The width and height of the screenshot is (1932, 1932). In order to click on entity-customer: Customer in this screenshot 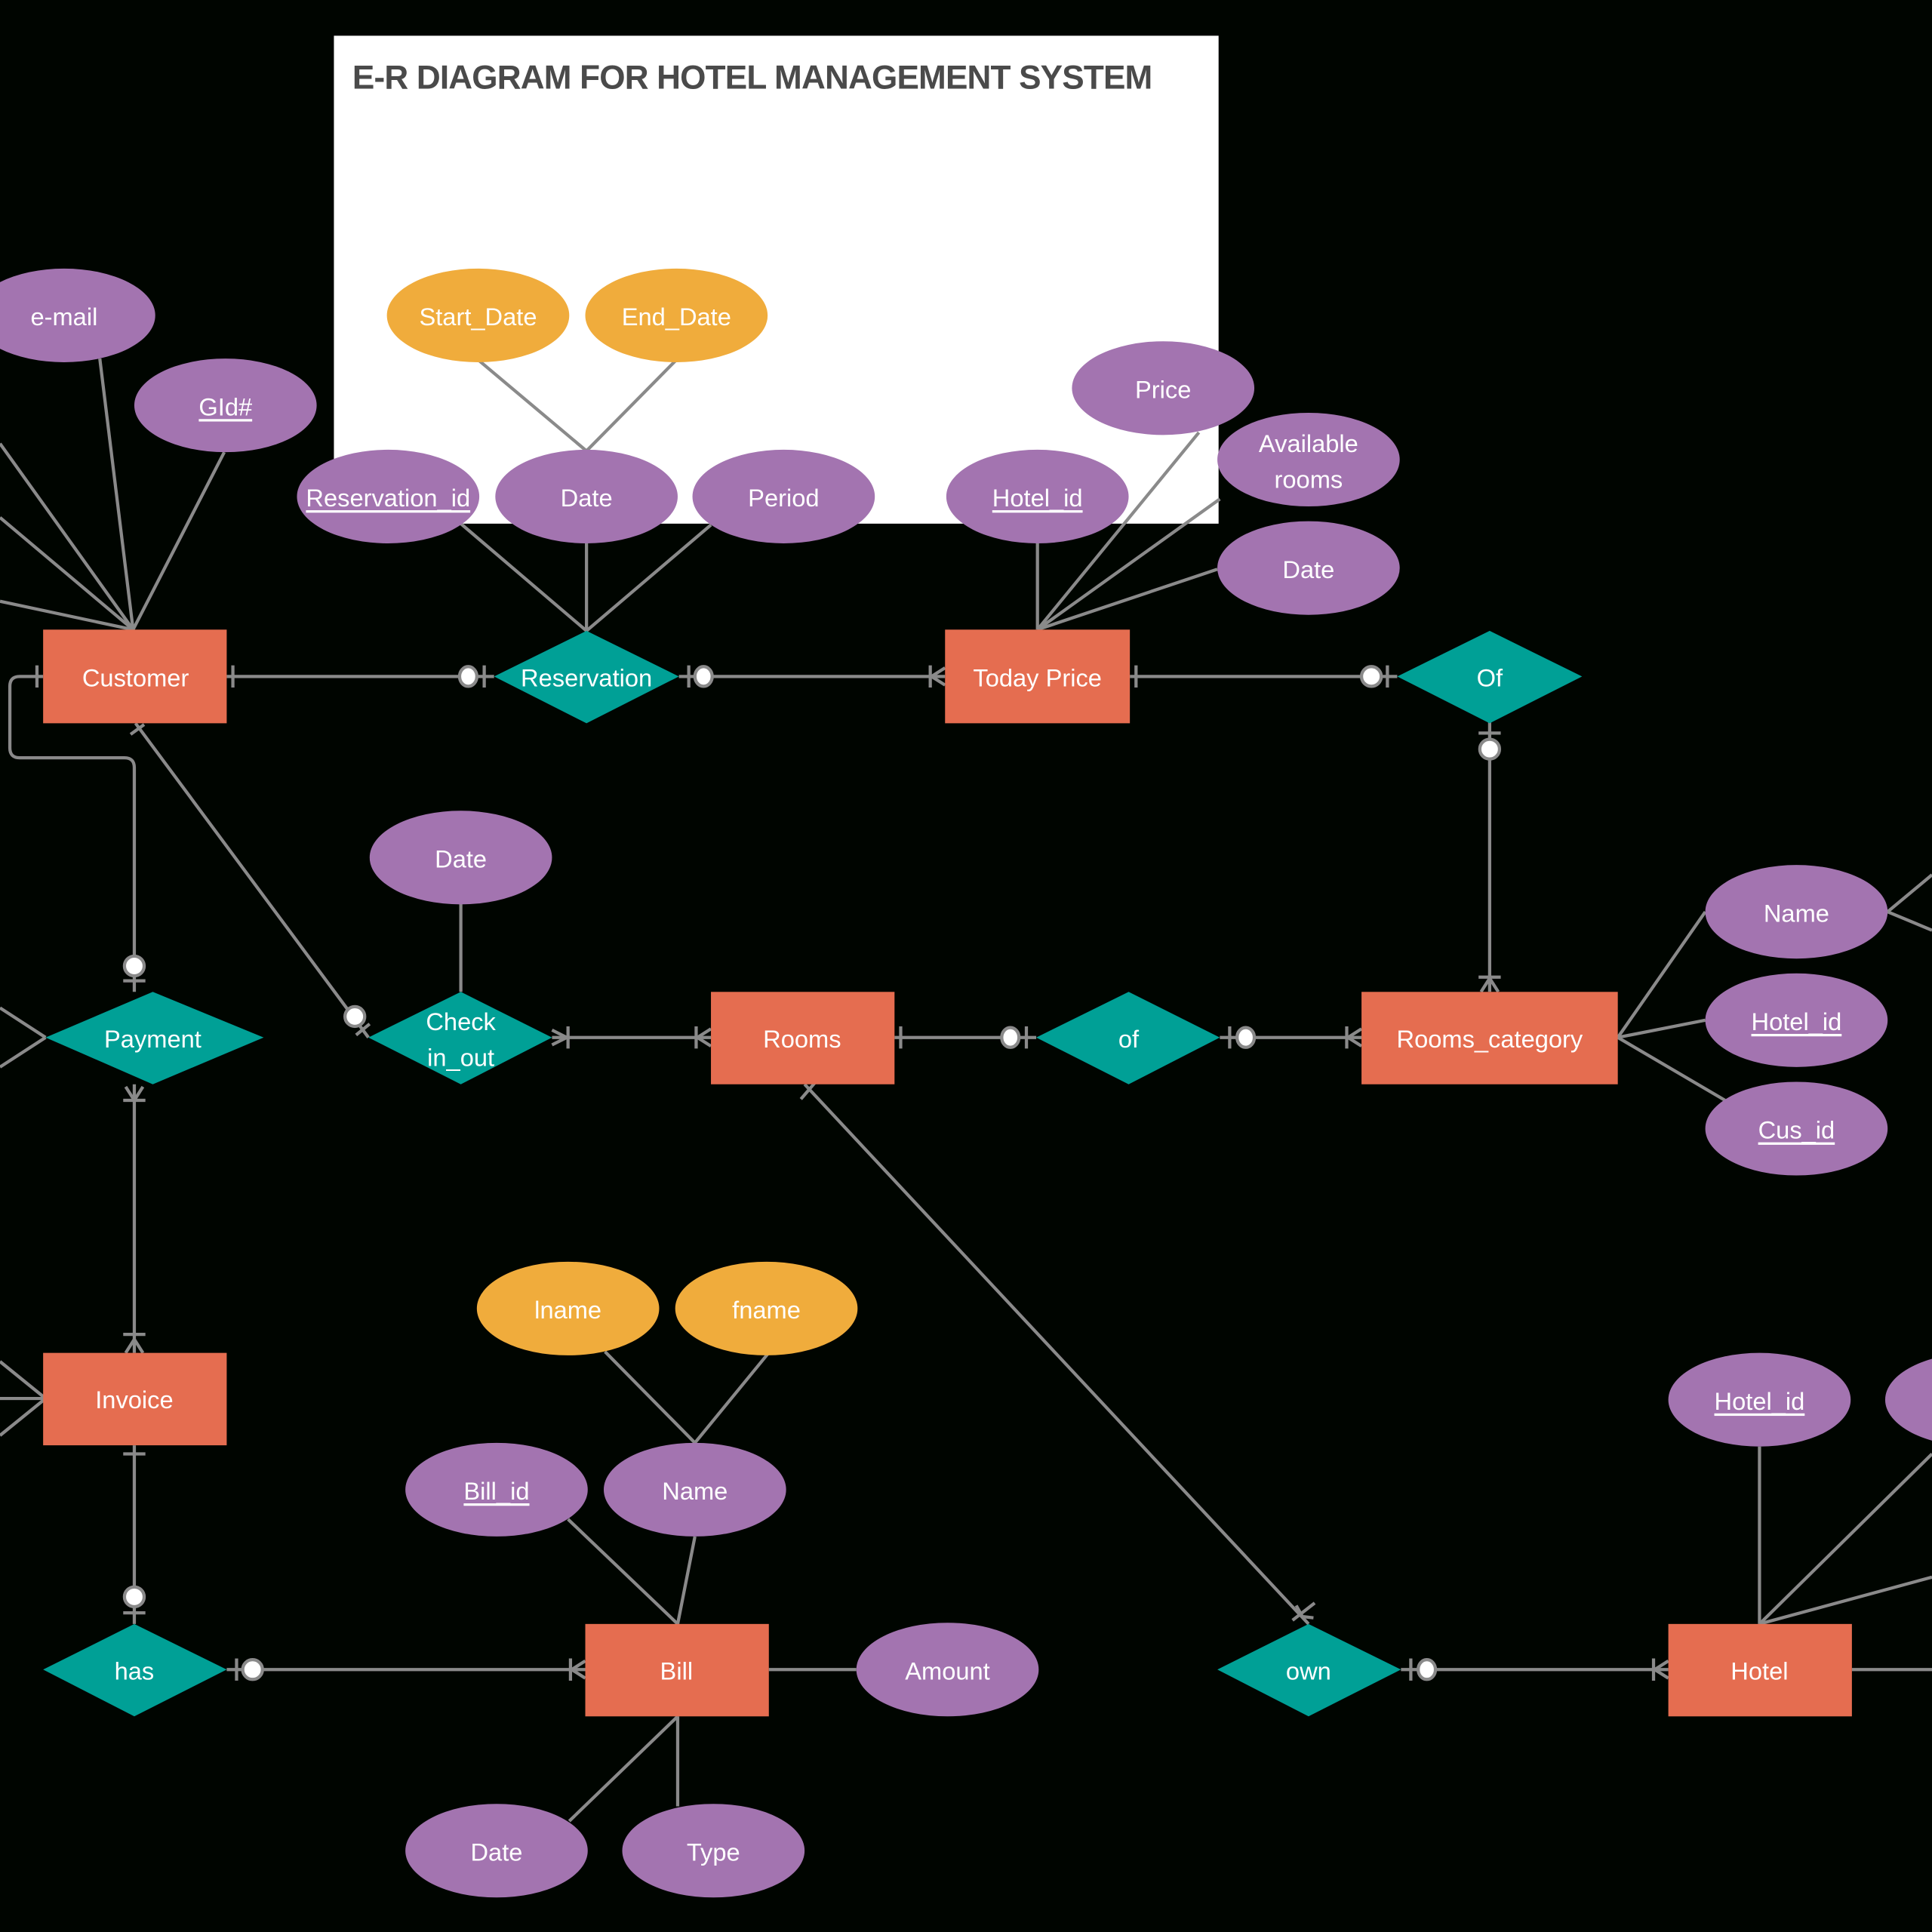, I will do `click(135, 676)`.